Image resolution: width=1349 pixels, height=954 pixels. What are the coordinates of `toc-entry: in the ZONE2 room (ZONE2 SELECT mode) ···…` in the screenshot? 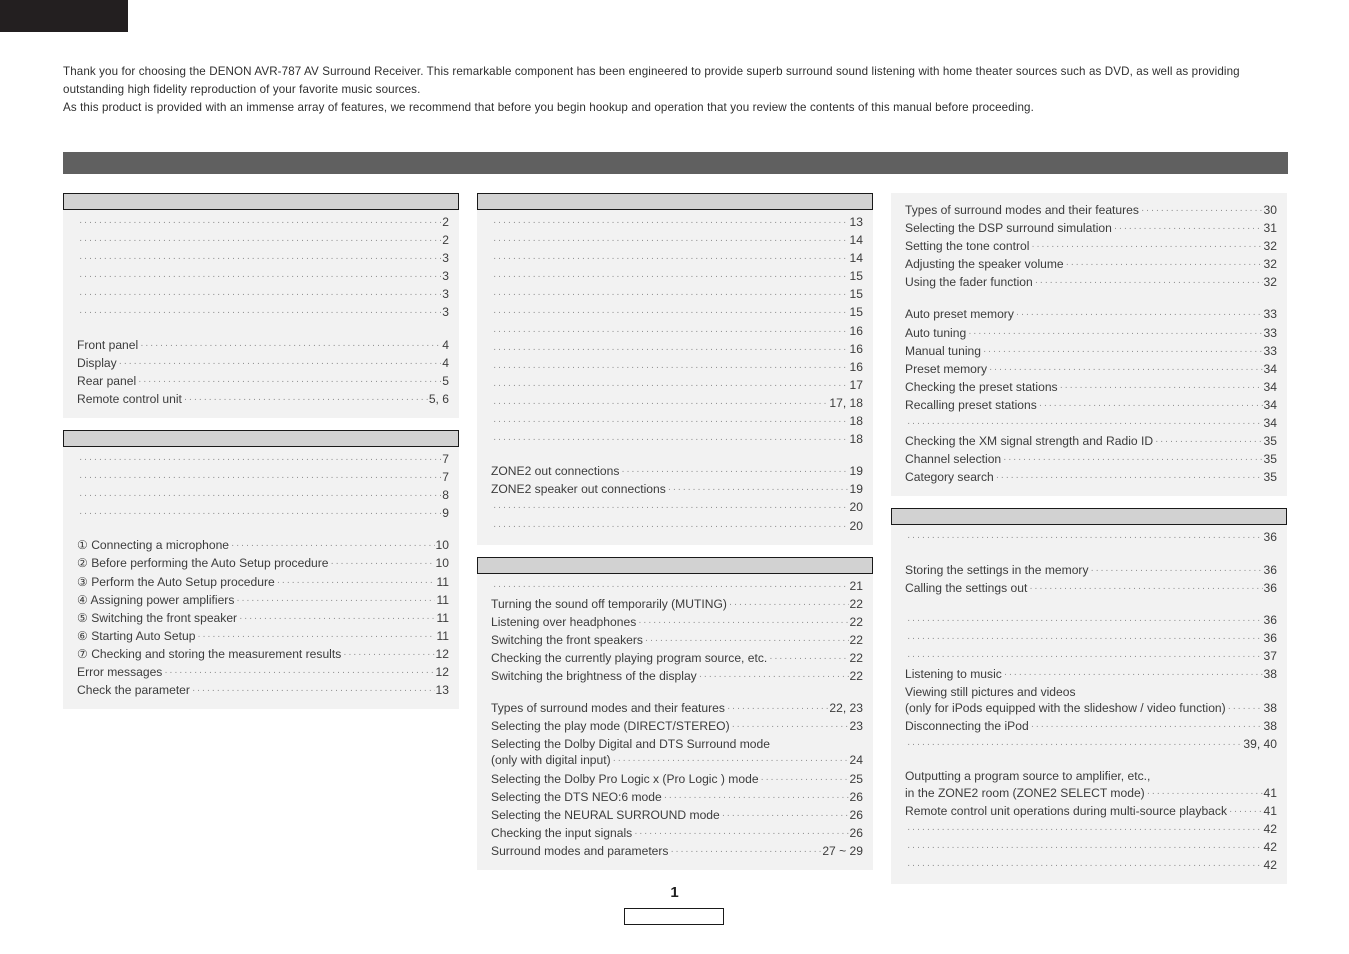 It's located at (1091, 794).